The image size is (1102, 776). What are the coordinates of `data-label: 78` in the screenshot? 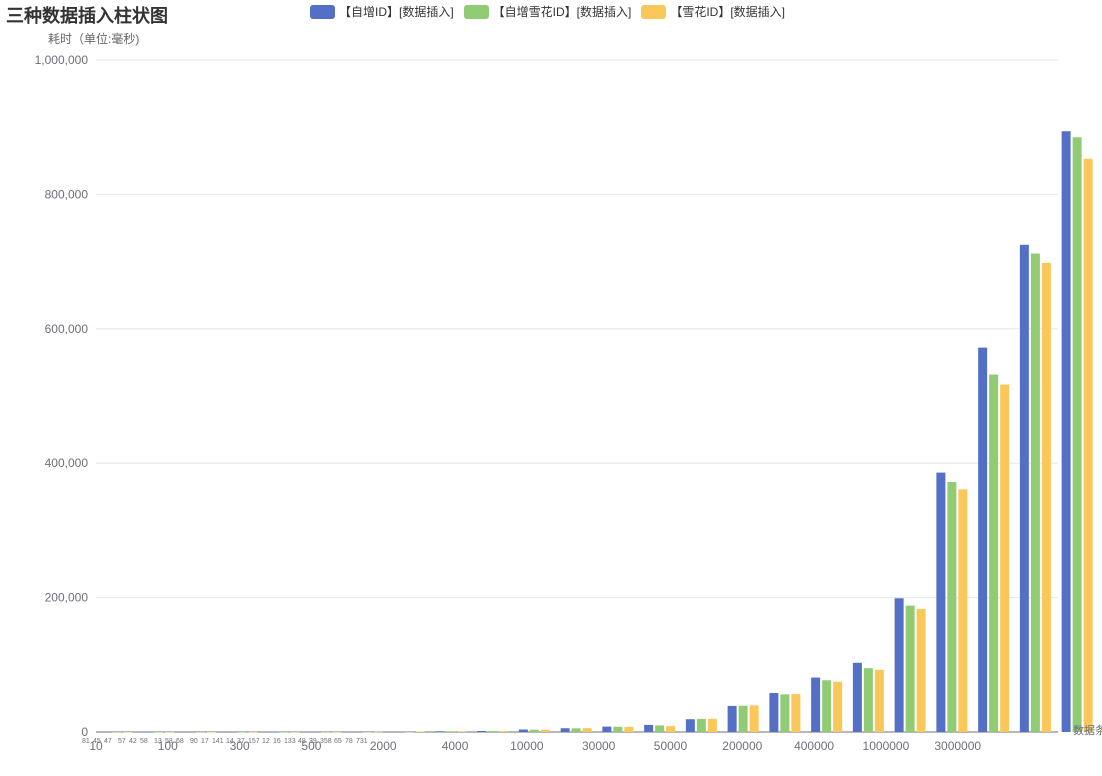 It's located at (349, 741).